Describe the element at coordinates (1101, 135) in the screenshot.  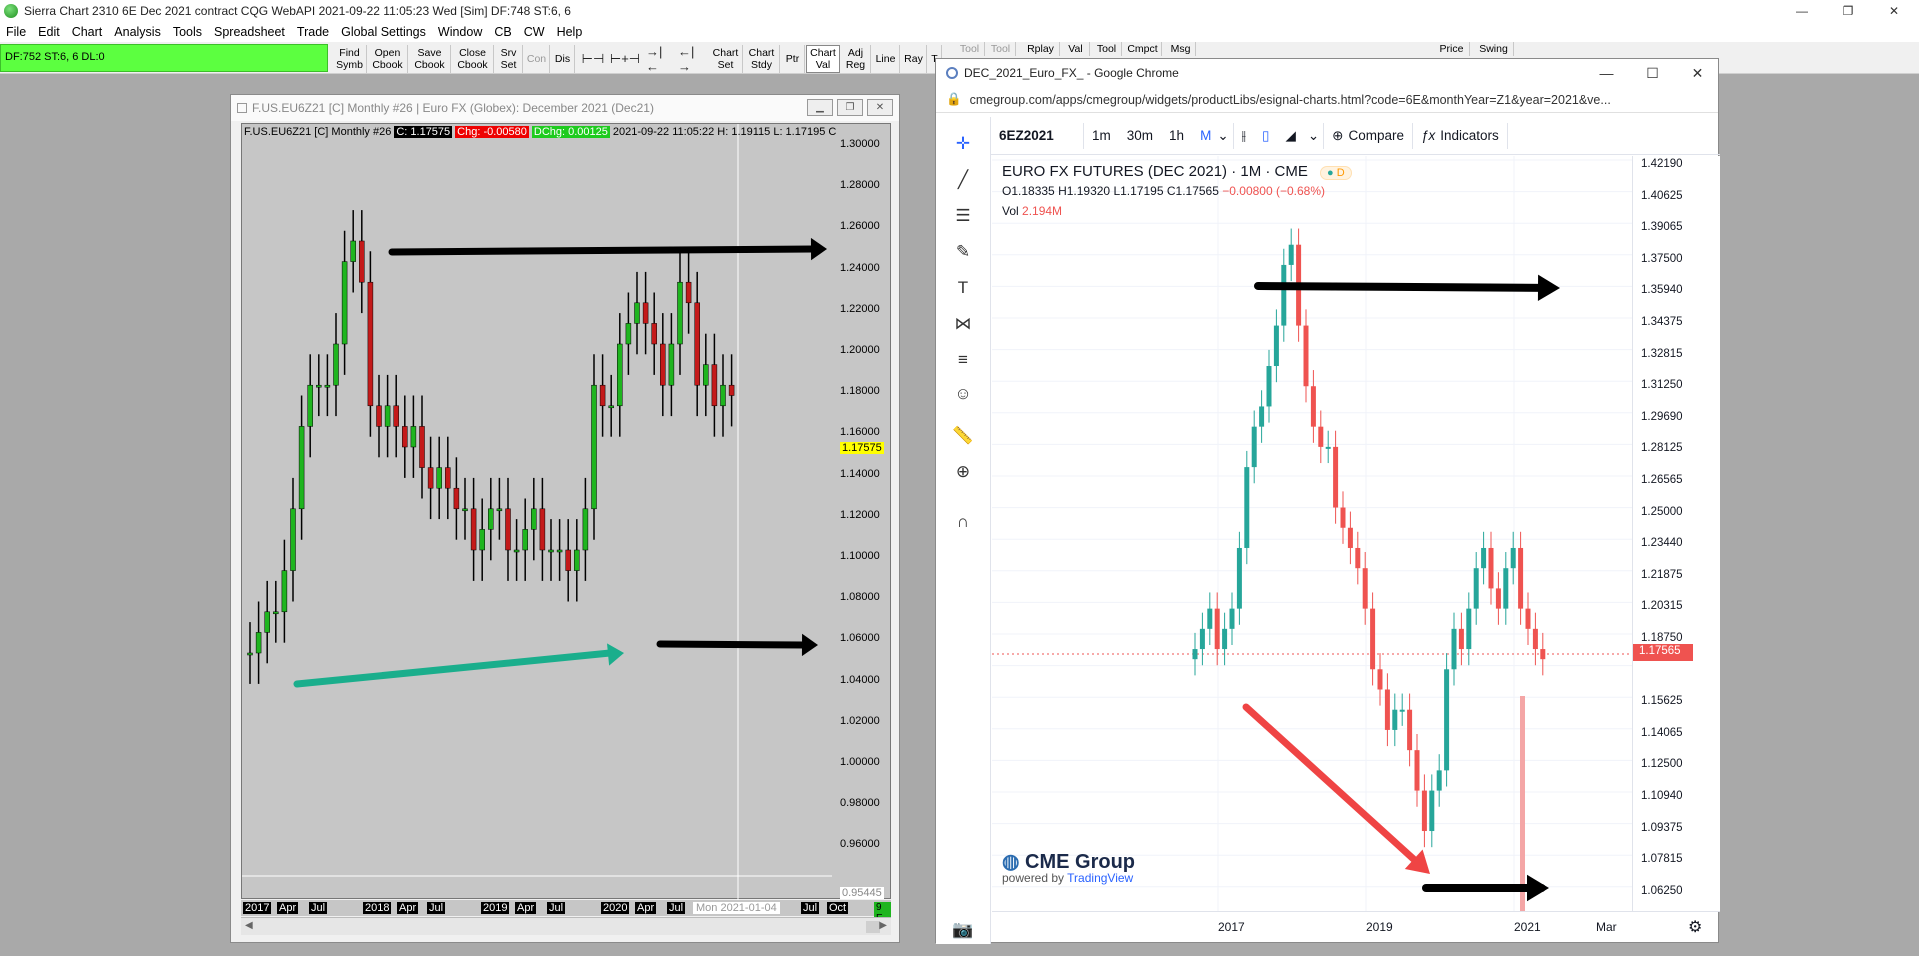
I see `interval-1m: 1m` at that location.